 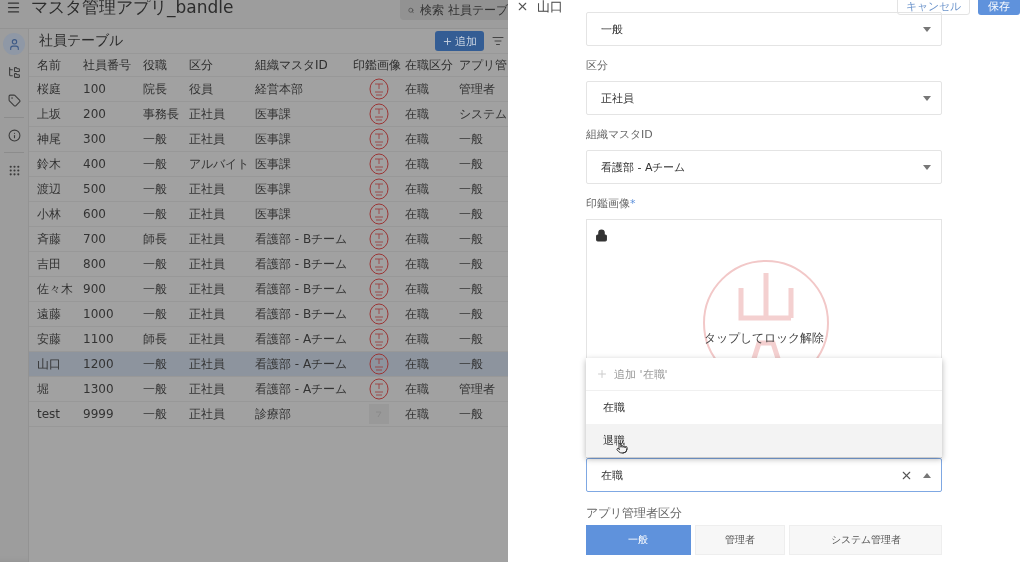 I want to click on person-icon, so click(x=14, y=44).